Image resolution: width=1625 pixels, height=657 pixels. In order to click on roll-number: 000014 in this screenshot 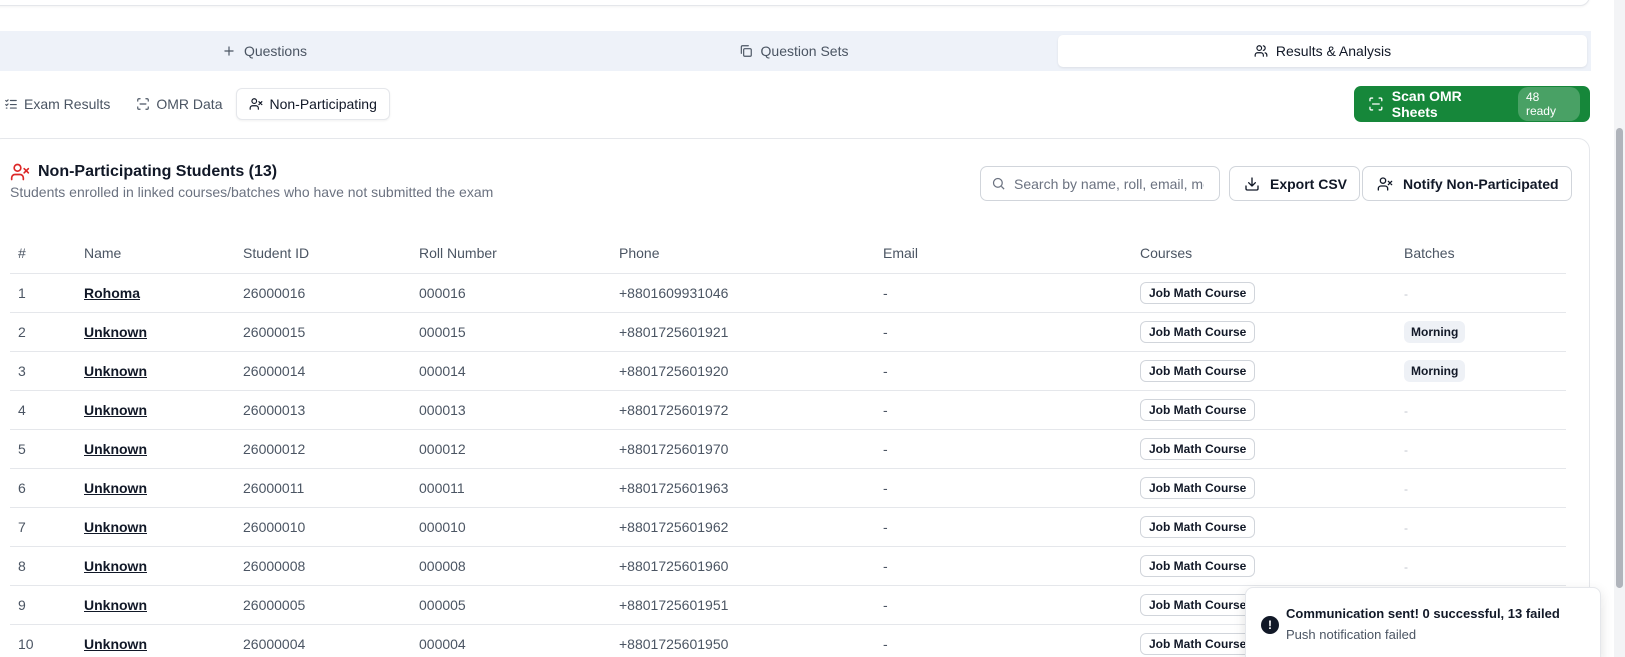, I will do `click(511, 371)`.